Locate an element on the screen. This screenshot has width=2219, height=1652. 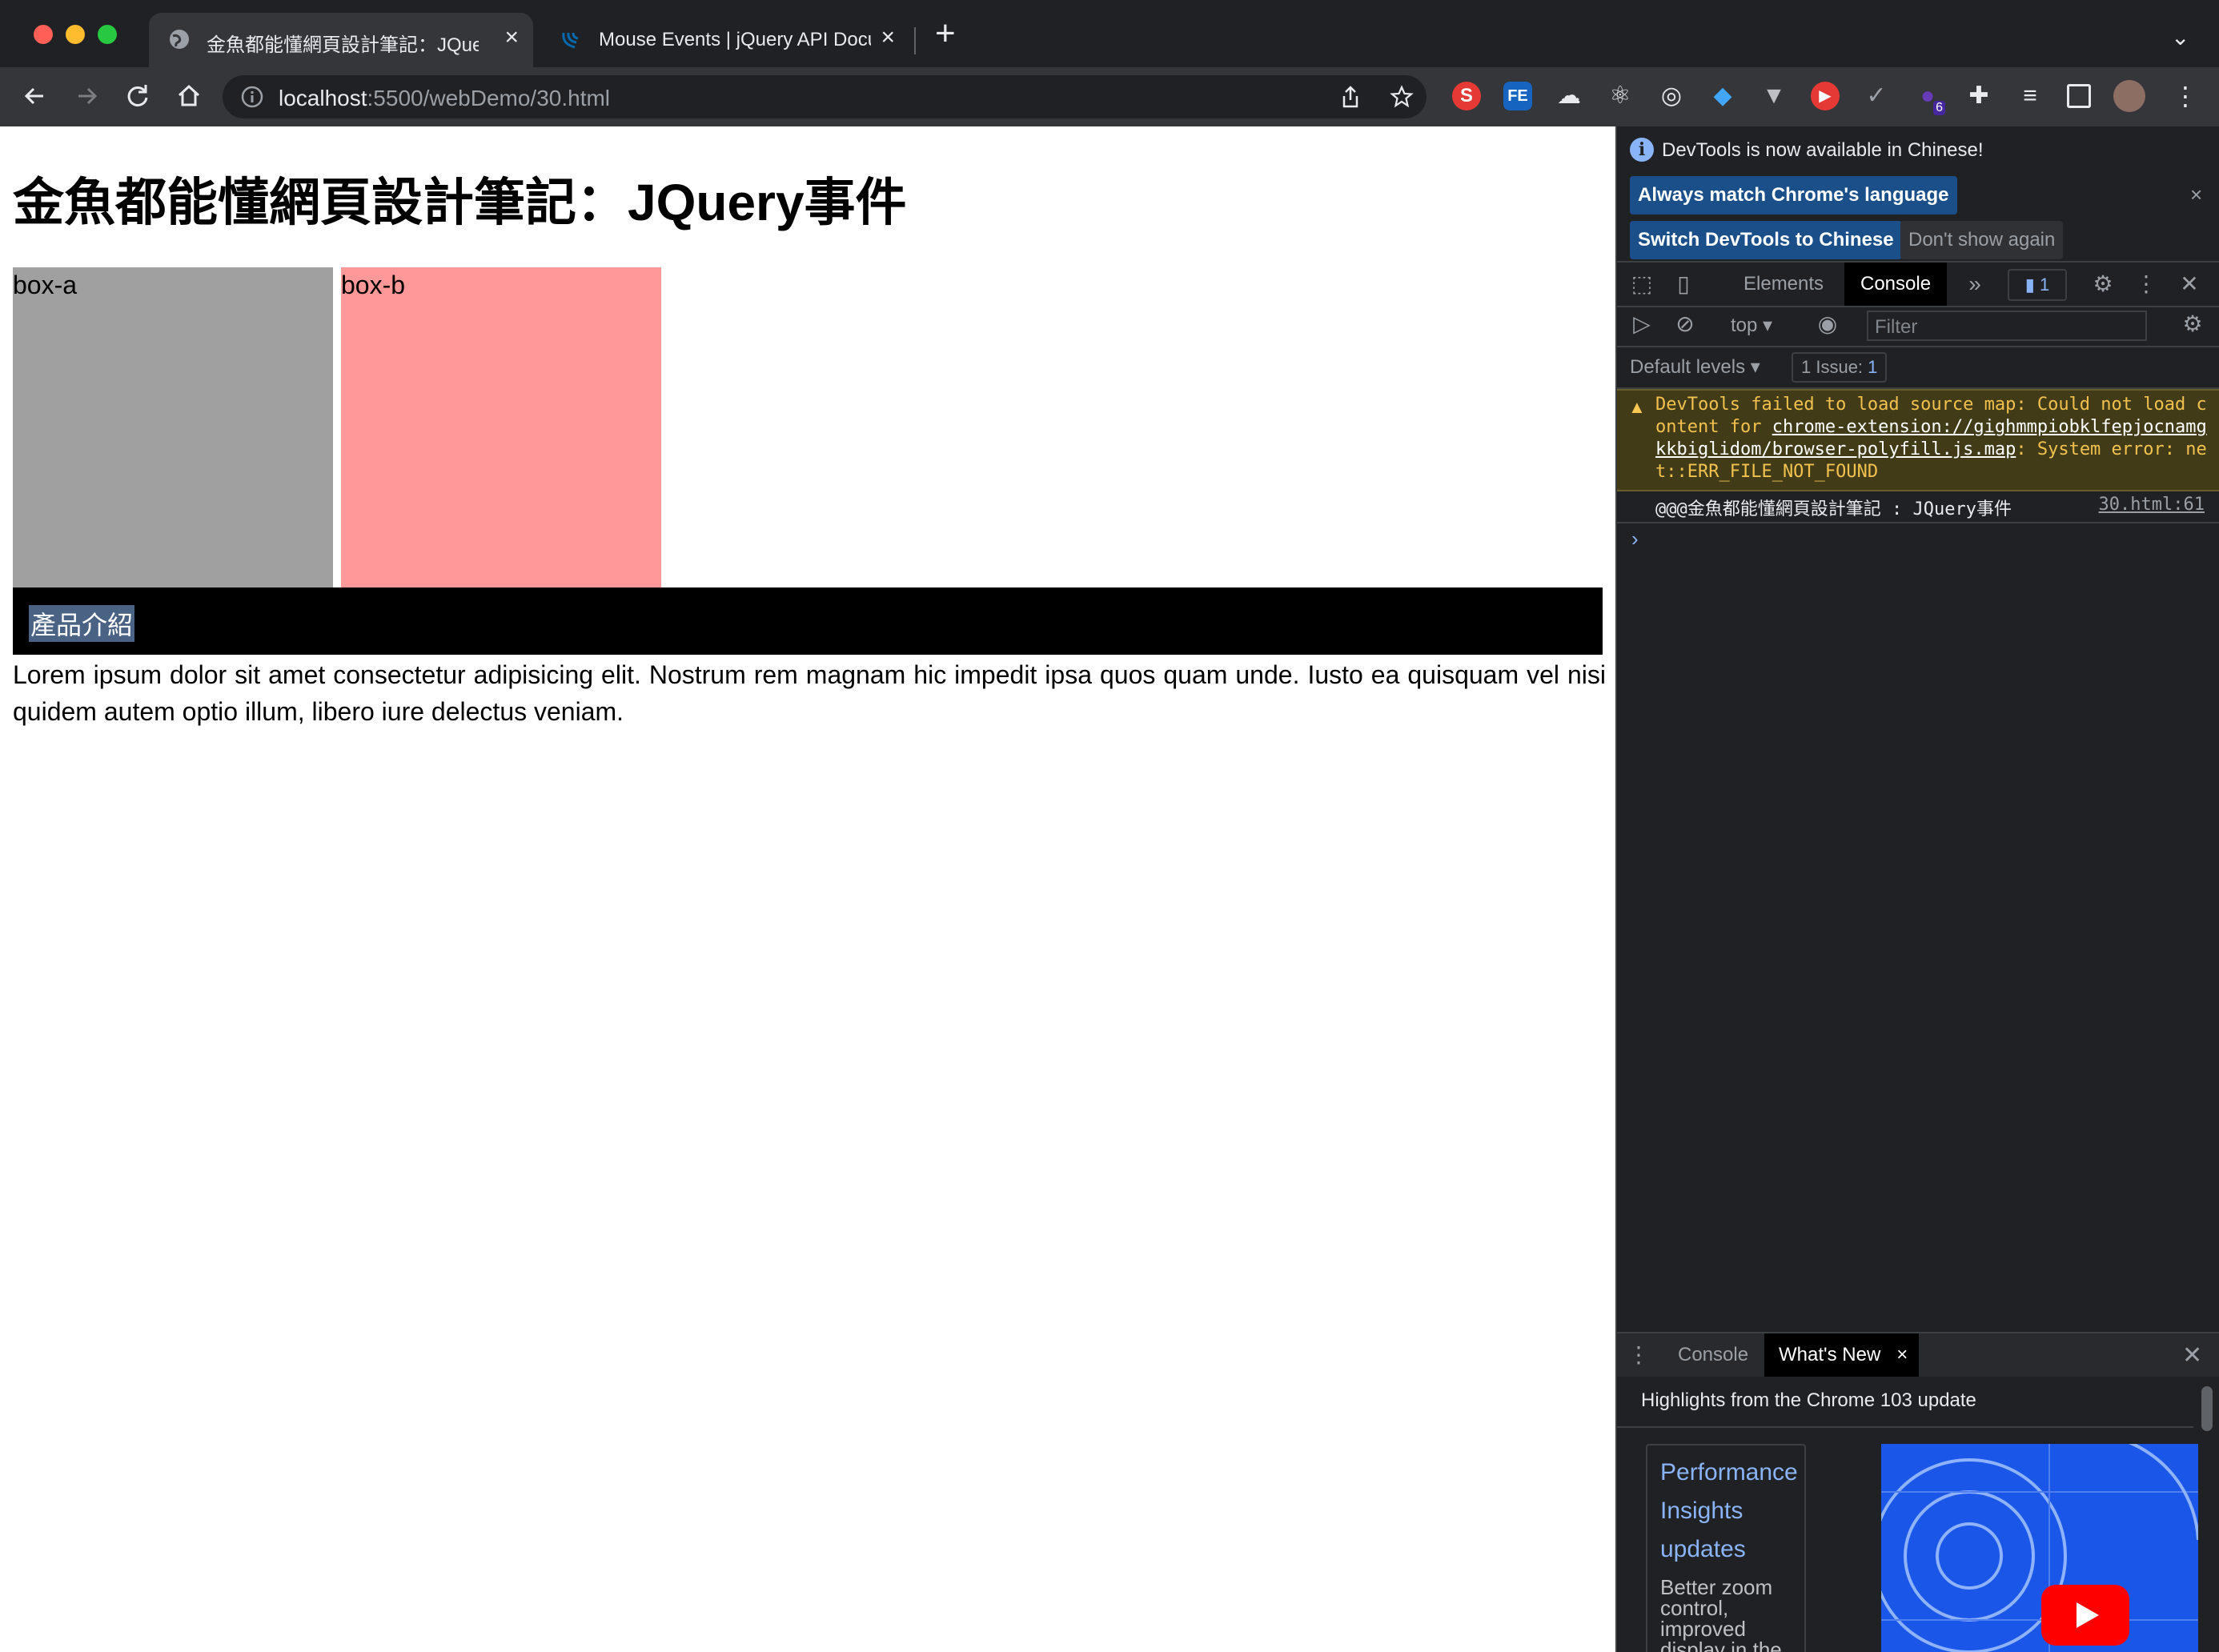
inspect-element-icon: ⬚ is located at coordinates (1641, 284).